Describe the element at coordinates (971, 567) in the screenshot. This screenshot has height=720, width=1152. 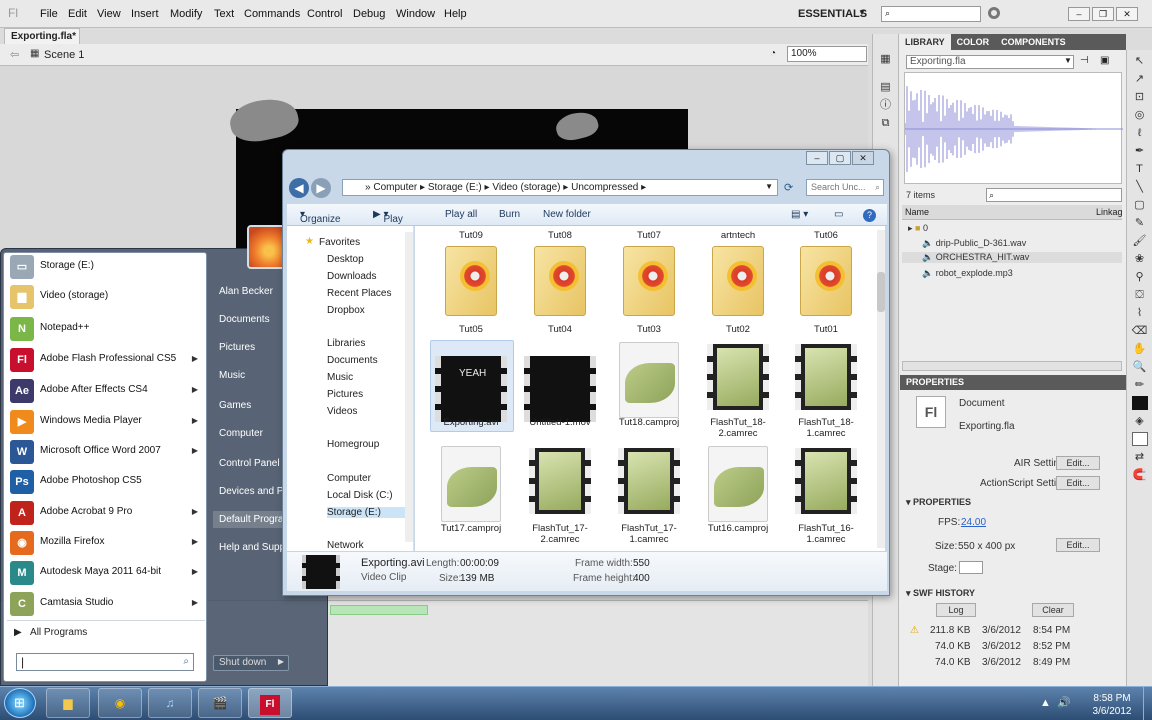
I see `stage-color-swatch` at that location.